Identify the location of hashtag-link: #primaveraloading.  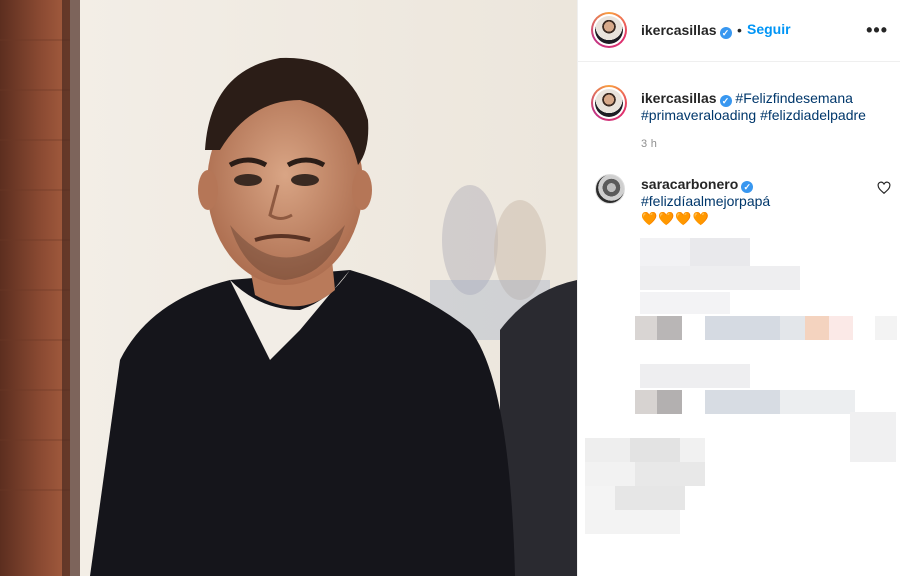
(698, 115).